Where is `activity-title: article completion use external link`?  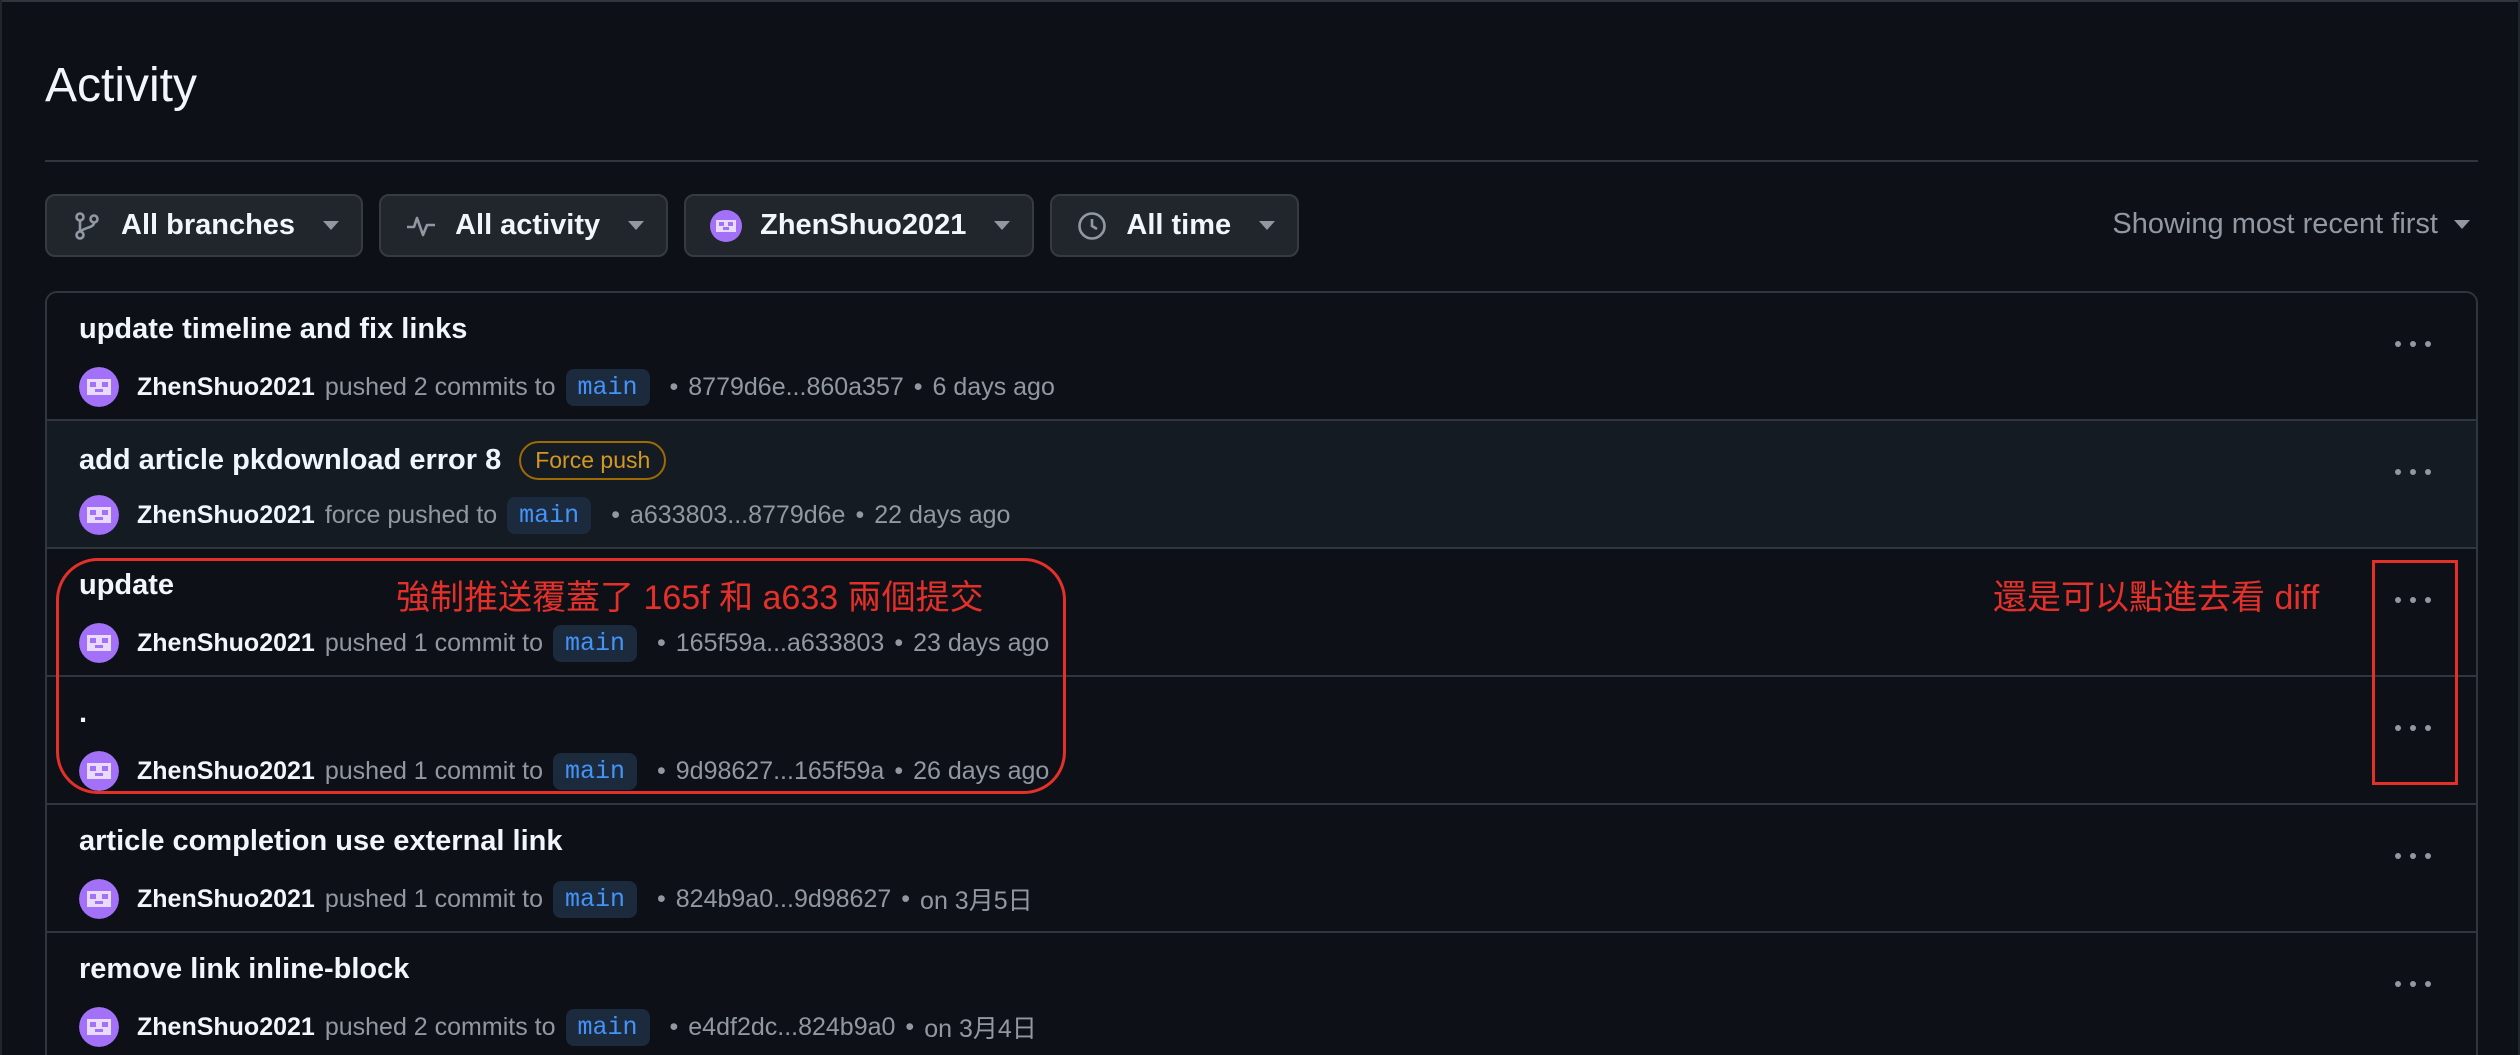
activity-title: article completion use external link is located at coordinates (321, 841).